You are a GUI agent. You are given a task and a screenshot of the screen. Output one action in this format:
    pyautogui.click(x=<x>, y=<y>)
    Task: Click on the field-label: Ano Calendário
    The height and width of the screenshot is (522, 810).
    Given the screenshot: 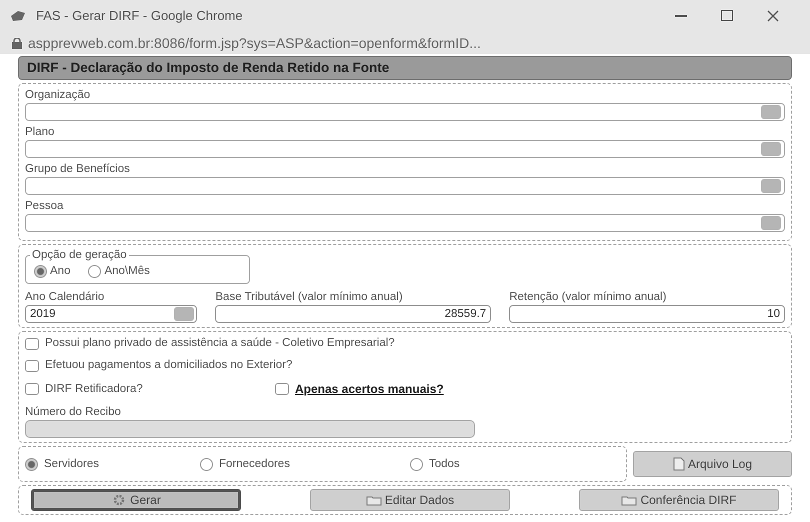 What is the action you would take?
    pyautogui.click(x=65, y=298)
    